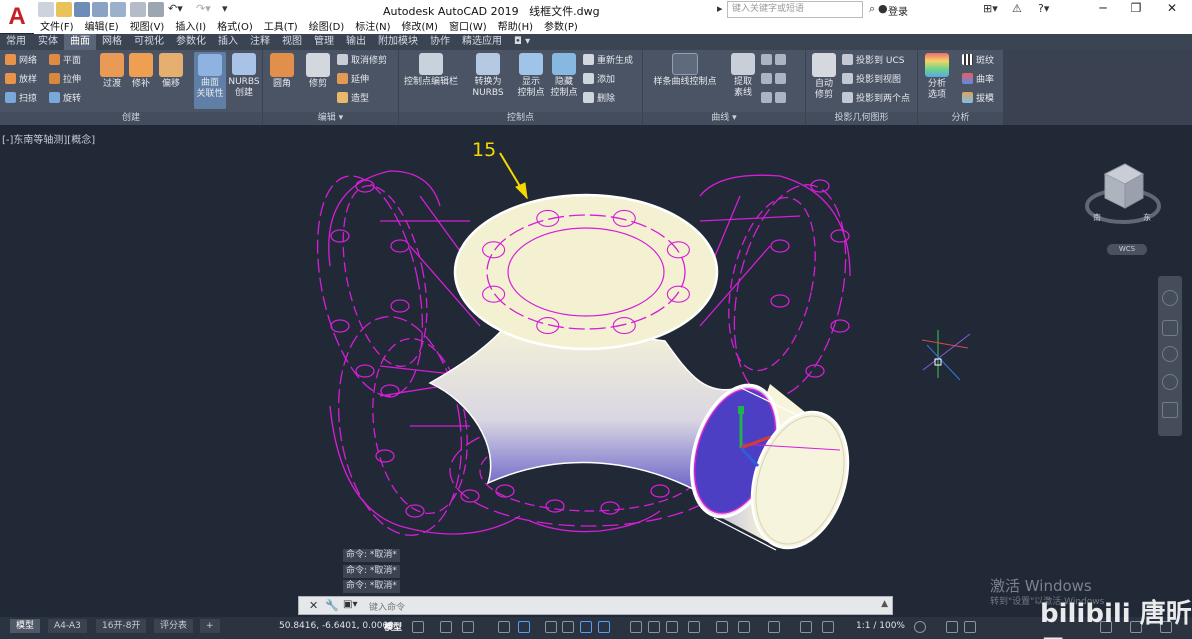 The image size is (1192, 639). What do you see at coordinates (431, 70) in the screenshot?
I see `cv-edit-bar-button: 控制点编辑栏` at bounding box center [431, 70].